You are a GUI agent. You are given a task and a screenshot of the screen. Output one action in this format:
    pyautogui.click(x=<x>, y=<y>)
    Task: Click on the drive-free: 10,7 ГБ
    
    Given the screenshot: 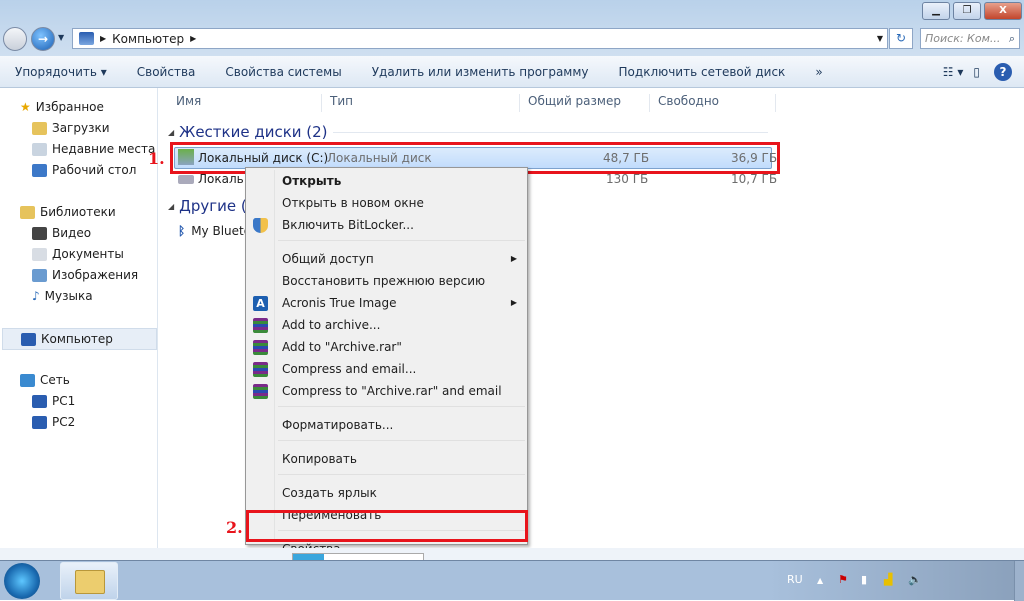 What is the action you would take?
    pyautogui.click(x=754, y=179)
    